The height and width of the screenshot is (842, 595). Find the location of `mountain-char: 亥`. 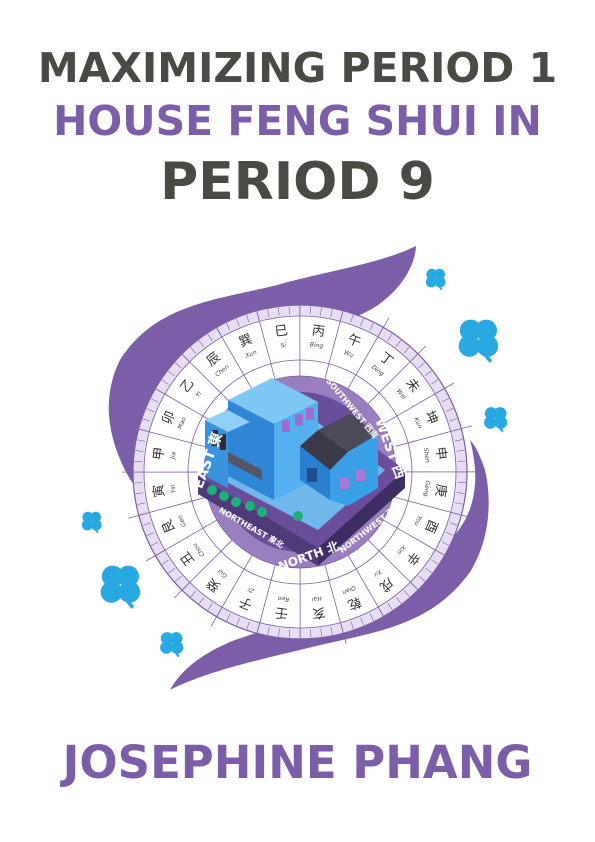

mountain-char: 亥 is located at coordinates (318, 612).